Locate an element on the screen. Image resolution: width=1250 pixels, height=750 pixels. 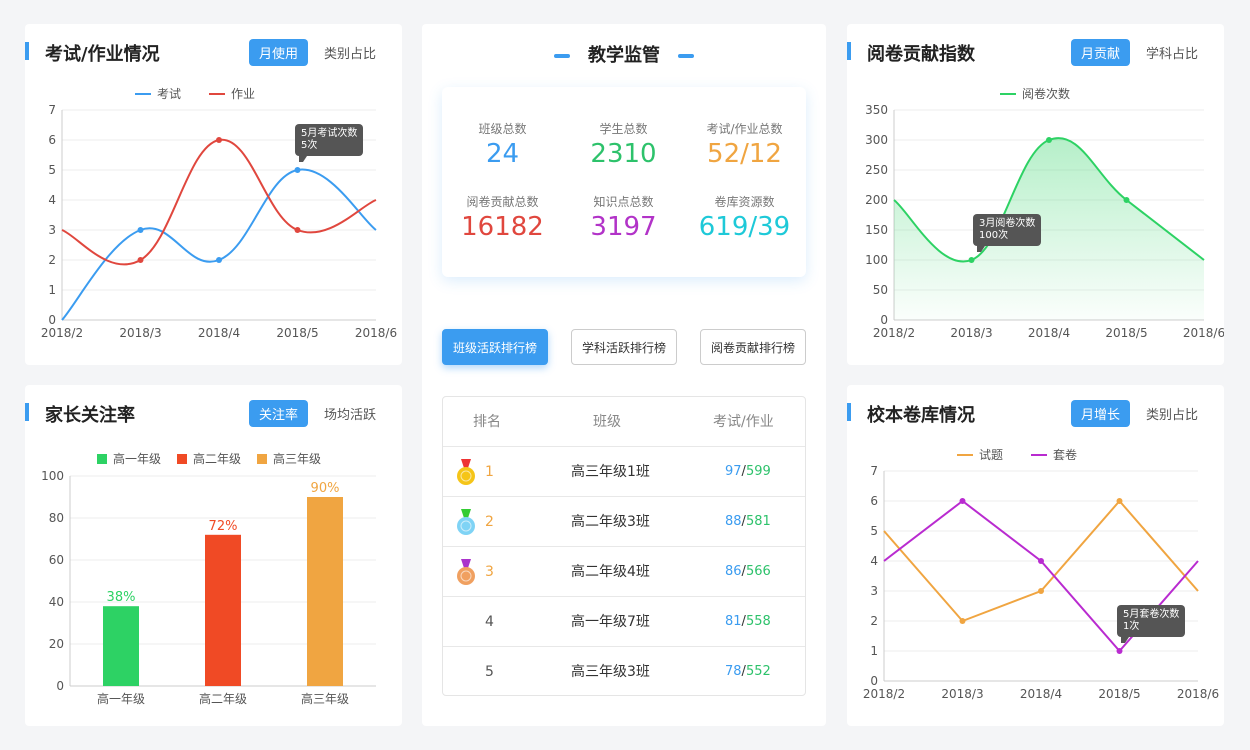
table-row: 3 高二年级4班 86/566 is located at coordinates (624, 572).